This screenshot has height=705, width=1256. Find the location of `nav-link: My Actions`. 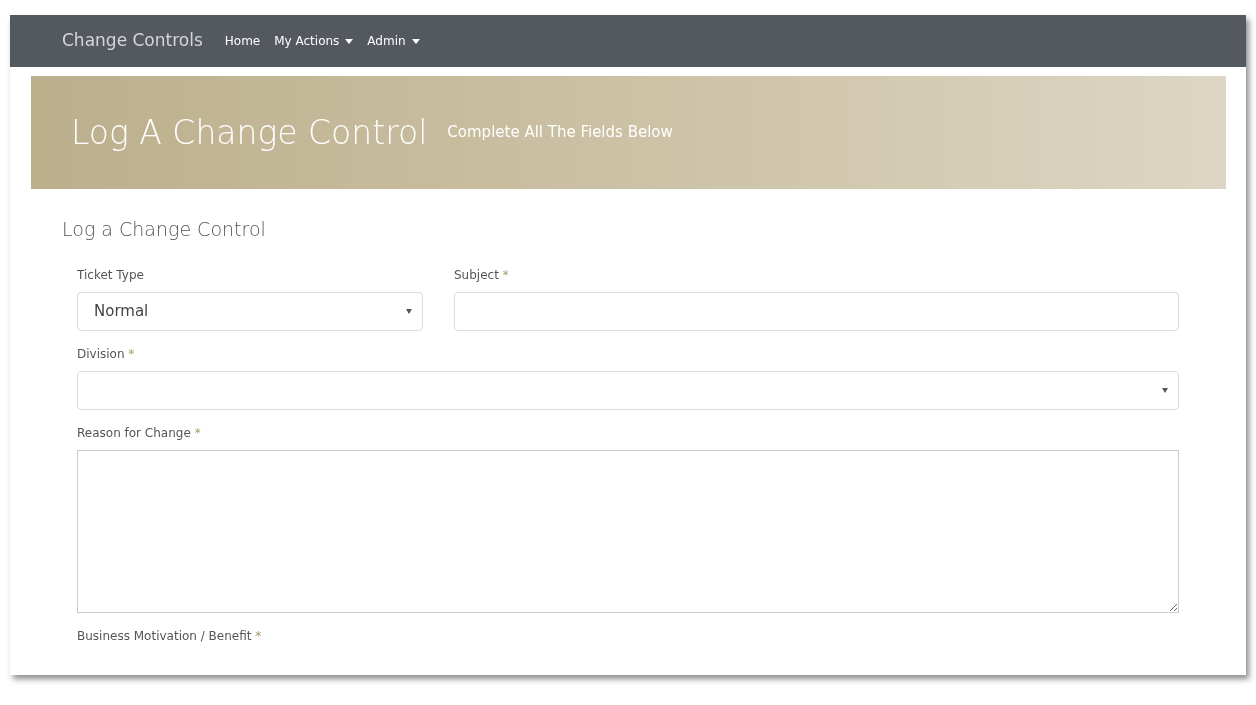

nav-link: My Actions is located at coordinates (314, 41).